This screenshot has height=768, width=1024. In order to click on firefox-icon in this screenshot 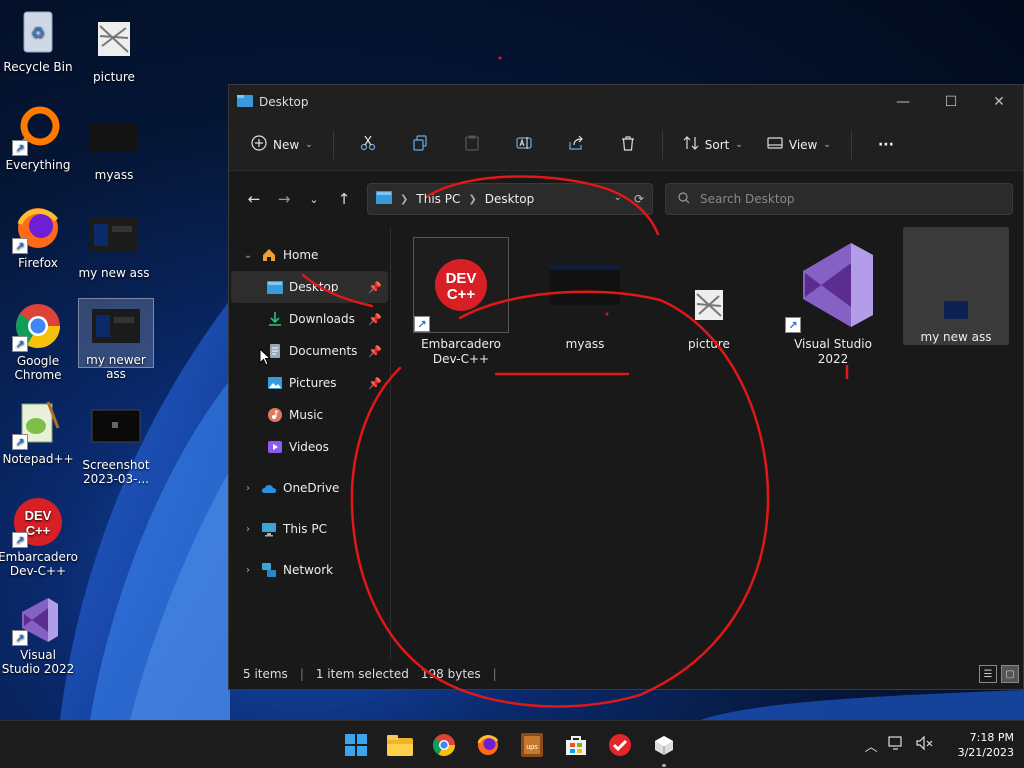, I will do `click(488, 745)`.